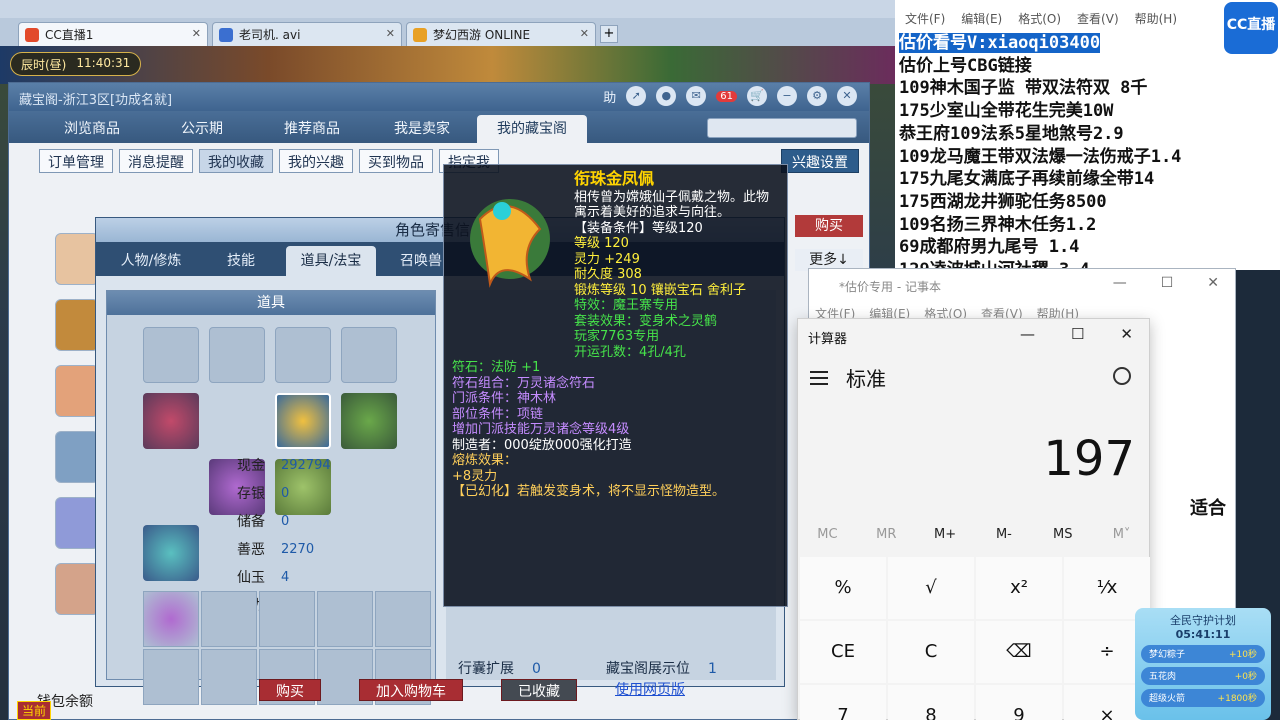  I want to click on percent-button: %, so click(843, 588).